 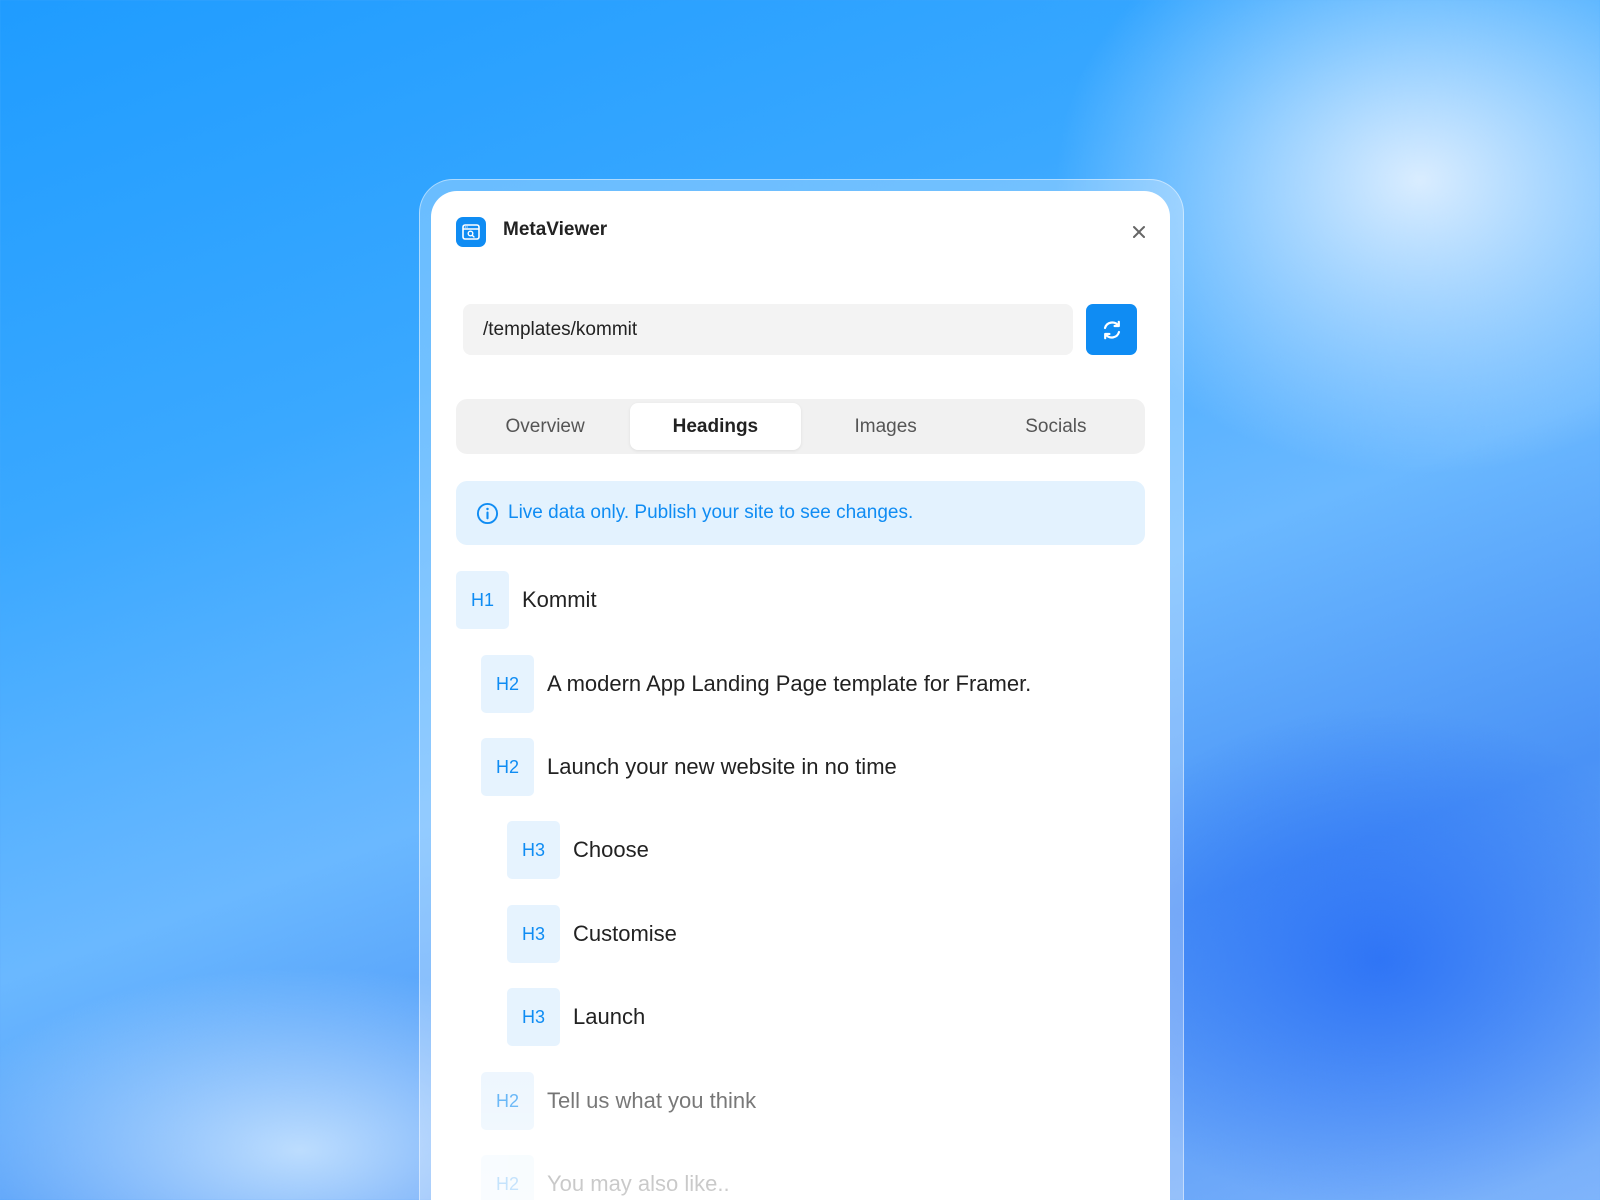 I want to click on close-button, so click(x=1139, y=232).